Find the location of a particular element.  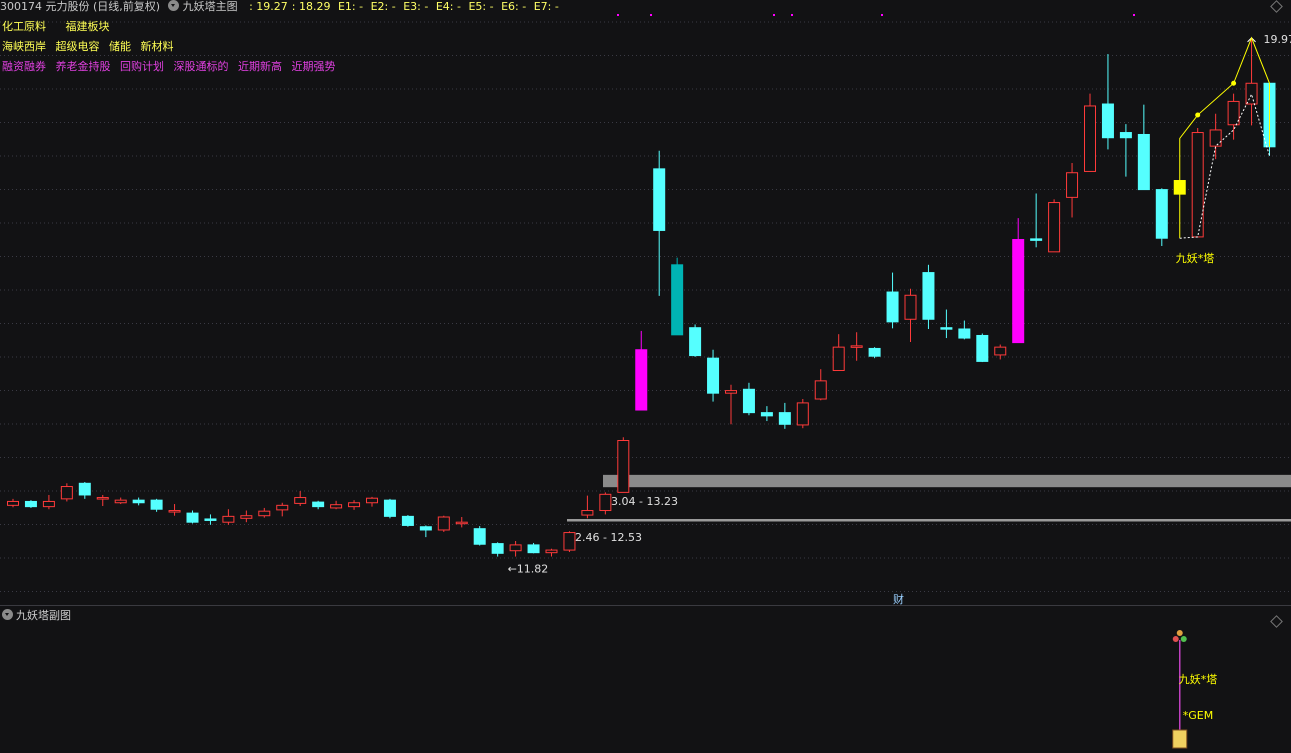

tower-label: 九妖*塔 is located at coordinates (1195, 258).